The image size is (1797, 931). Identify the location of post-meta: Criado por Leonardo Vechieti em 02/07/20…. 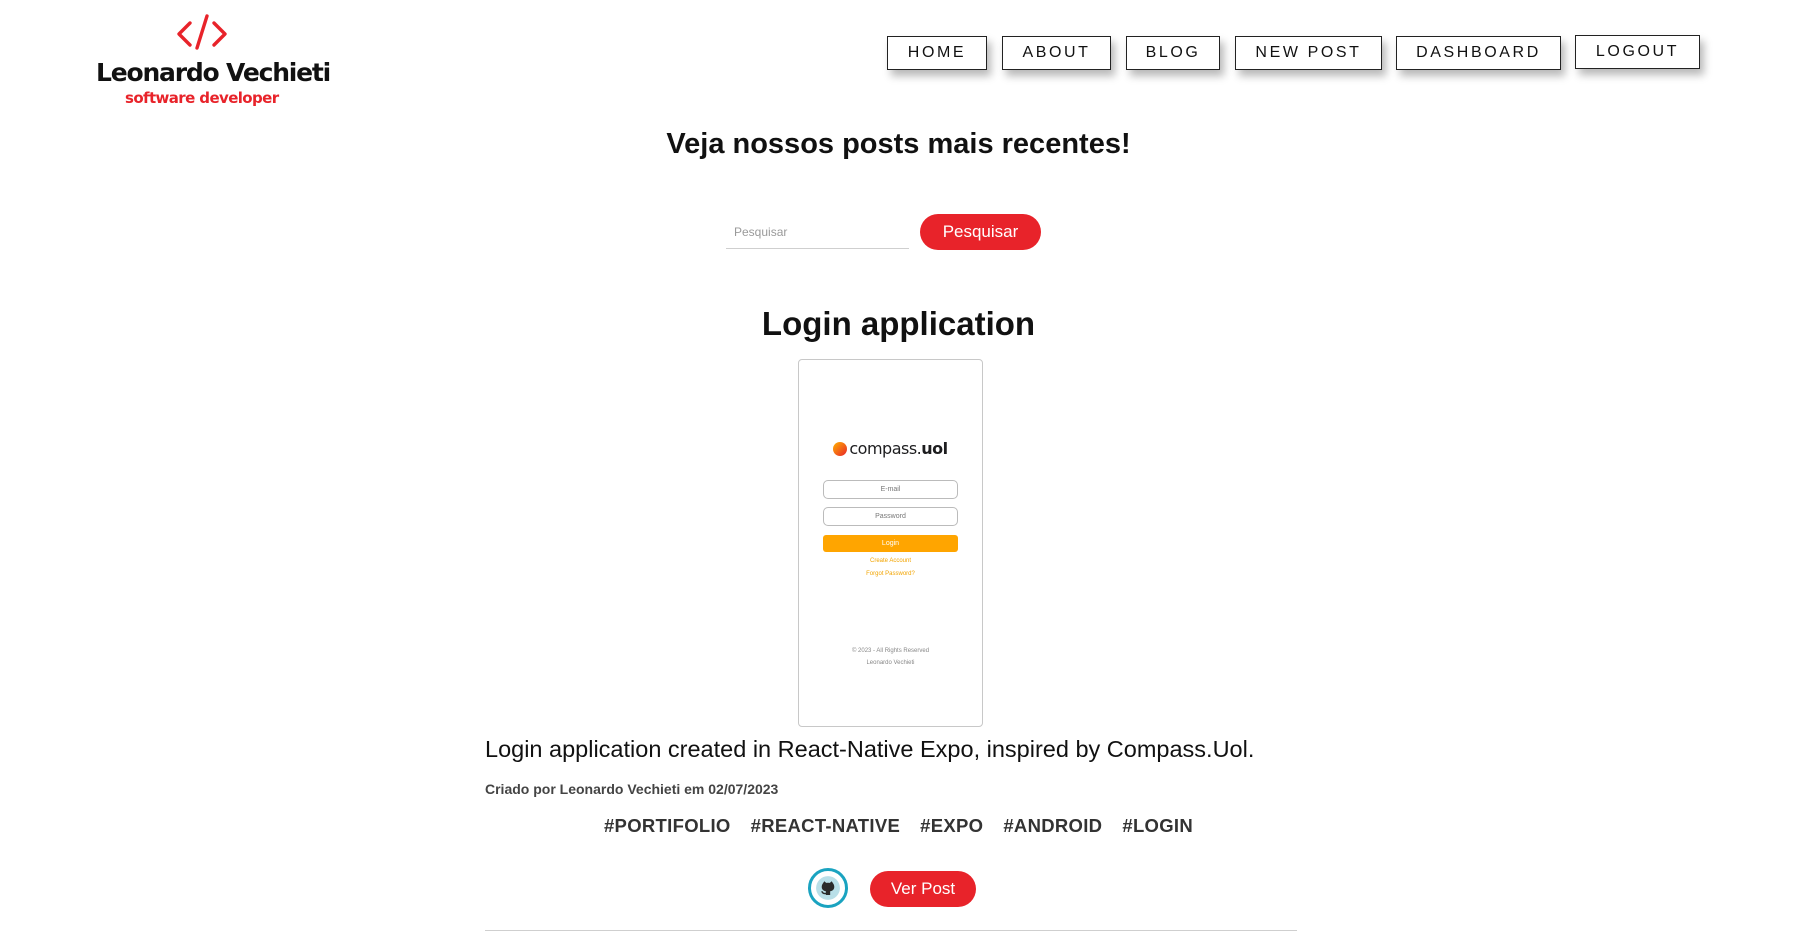
(632, 789).